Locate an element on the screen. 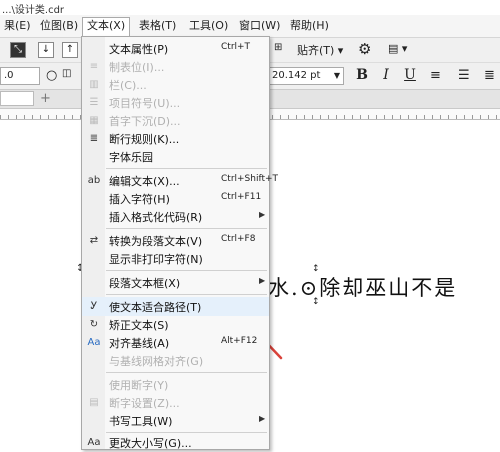  align-dropdown: 贴齐(T) ▾ is located at coordinates (320, 50).